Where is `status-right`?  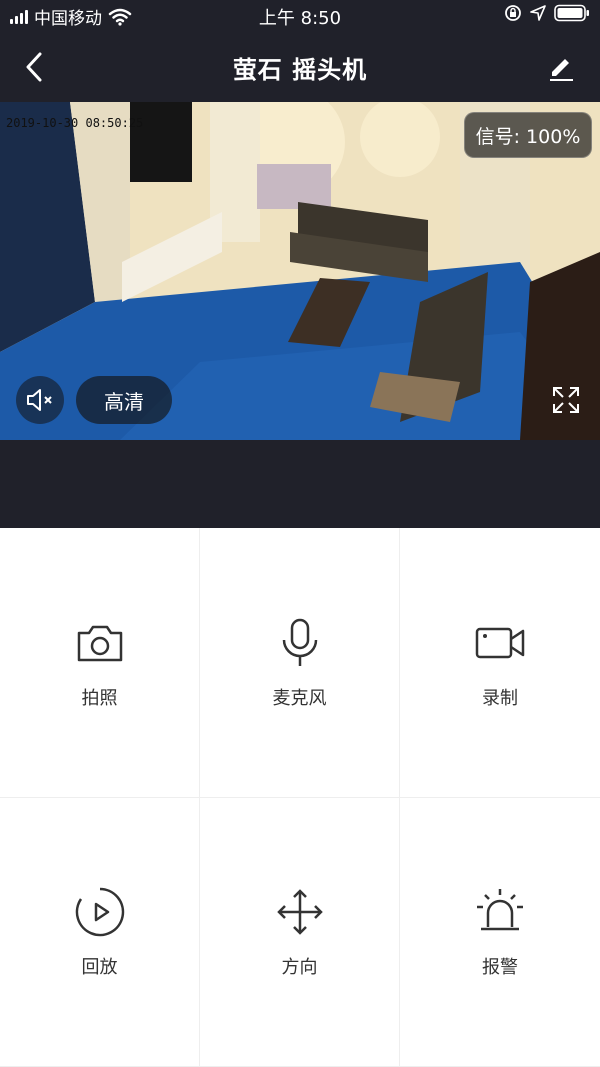 status-right is located at coordinates (547, 13).